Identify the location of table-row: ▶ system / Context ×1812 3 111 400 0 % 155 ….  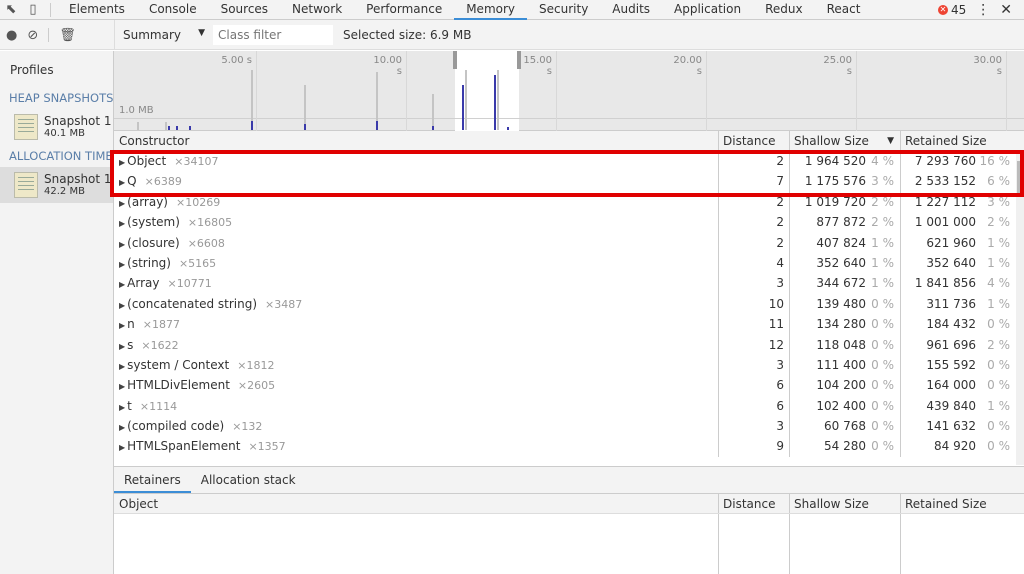
(569, 365).